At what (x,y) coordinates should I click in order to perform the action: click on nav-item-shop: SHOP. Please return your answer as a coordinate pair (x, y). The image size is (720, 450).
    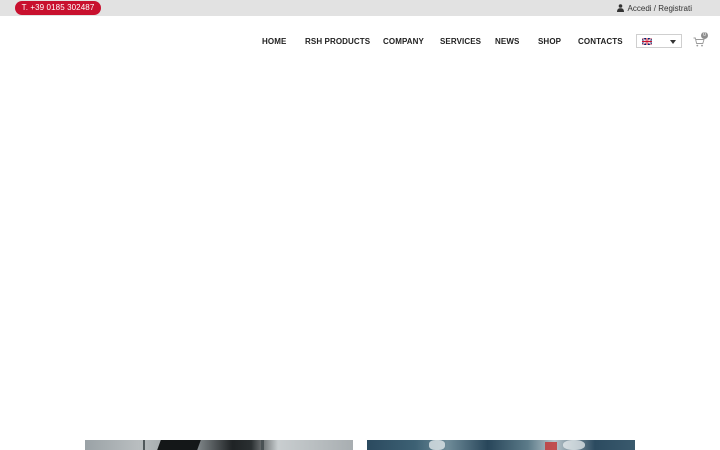
    Looking at the image, I should click on (549, 42).